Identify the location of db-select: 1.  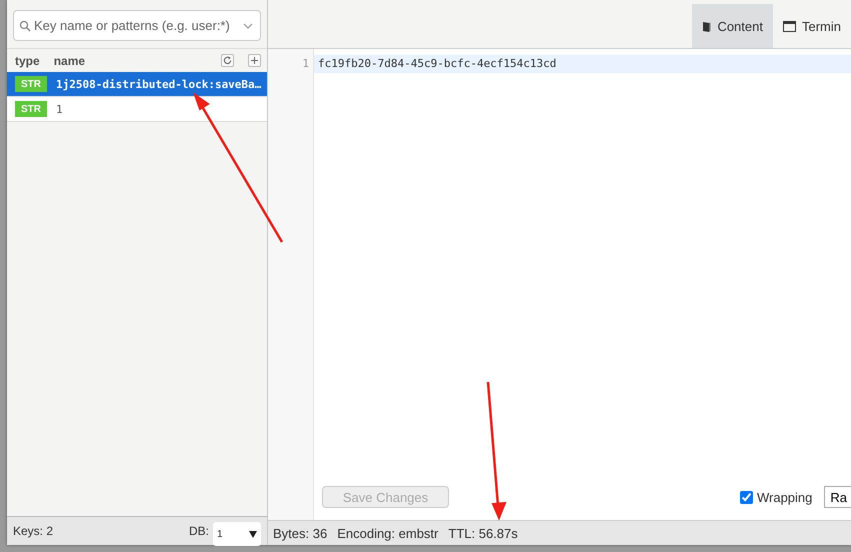
(237, 534).